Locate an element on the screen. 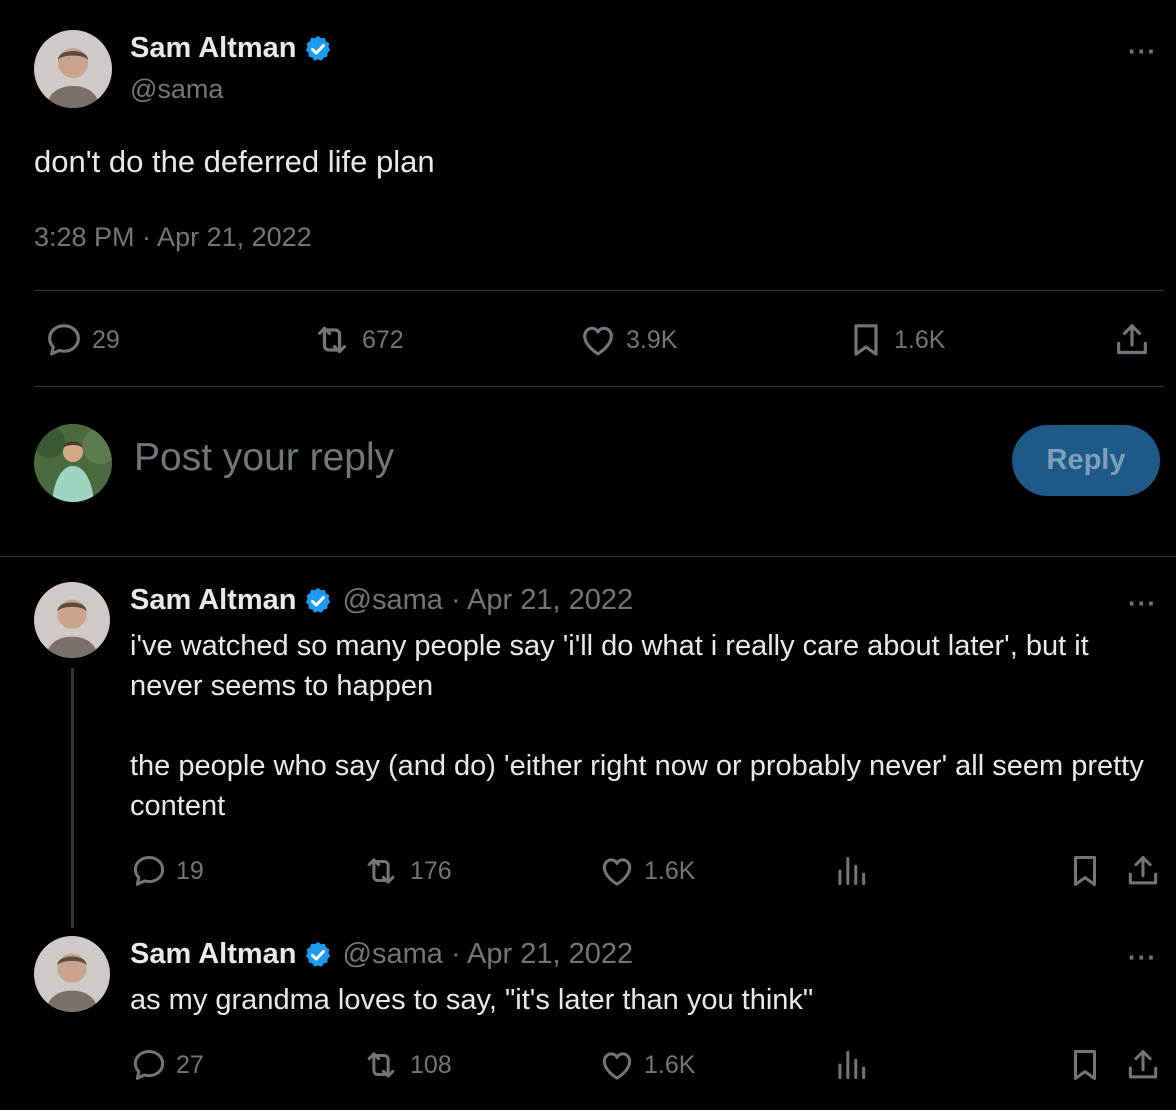  repost-button: 672 is located at coordinates (357, 340).